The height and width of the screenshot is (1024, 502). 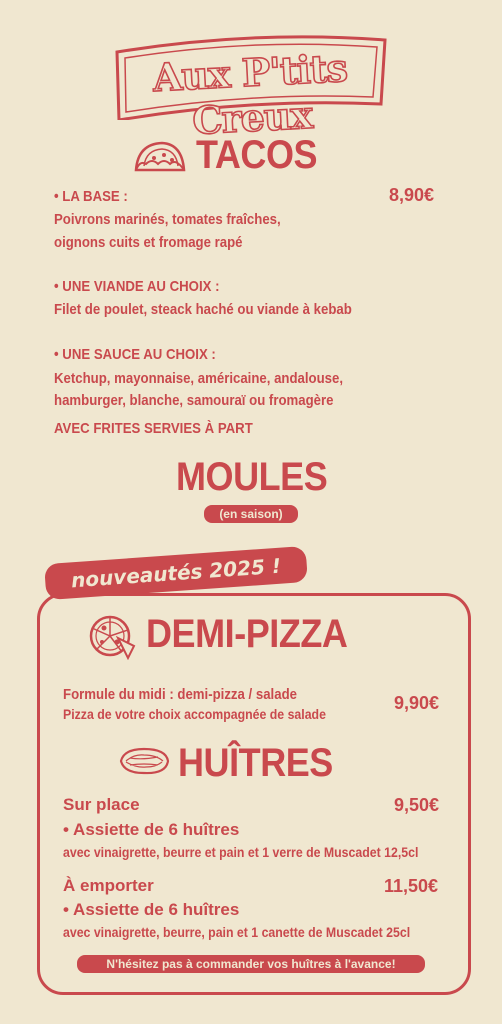 I want to click on pizza-price: 9,90€, so click(x=417, y=703).